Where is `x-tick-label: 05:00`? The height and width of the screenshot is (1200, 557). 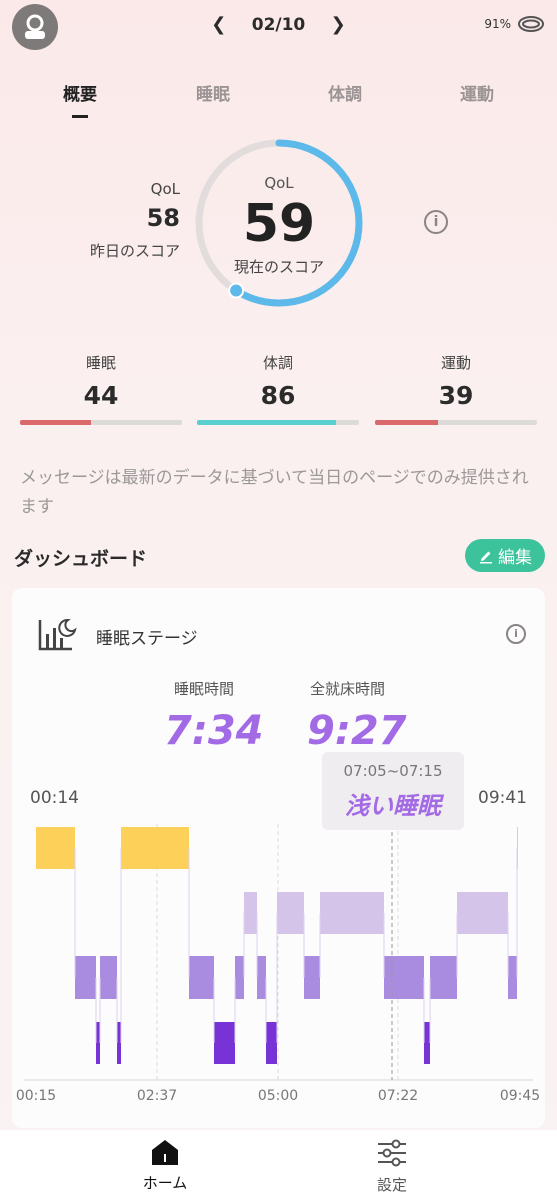 x-tick-label: 05:00 is located at coordinates (278, 1096).